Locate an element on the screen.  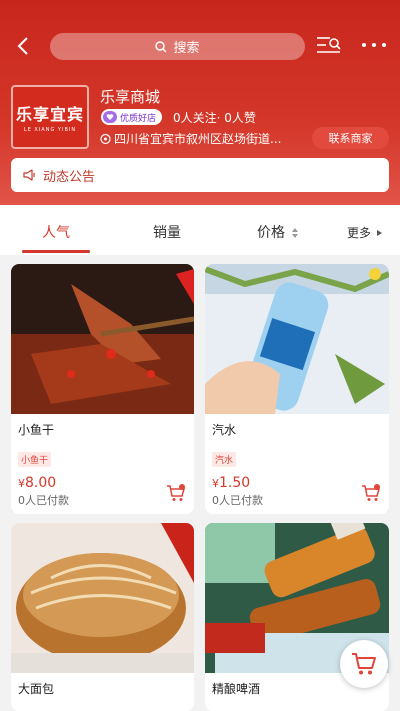
search-icon is located at coordinates (161, 46).